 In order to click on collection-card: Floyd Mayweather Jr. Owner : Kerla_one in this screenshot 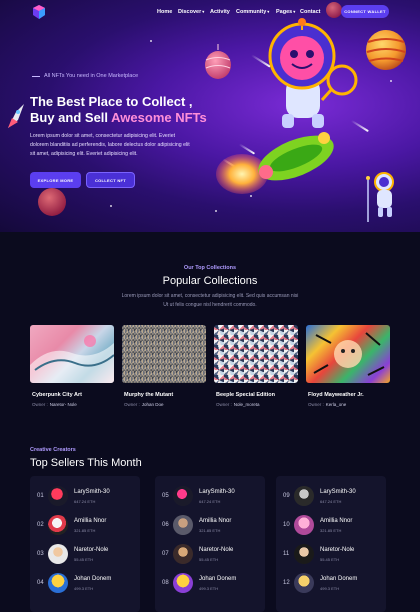, I will do `click(348, 369)`.